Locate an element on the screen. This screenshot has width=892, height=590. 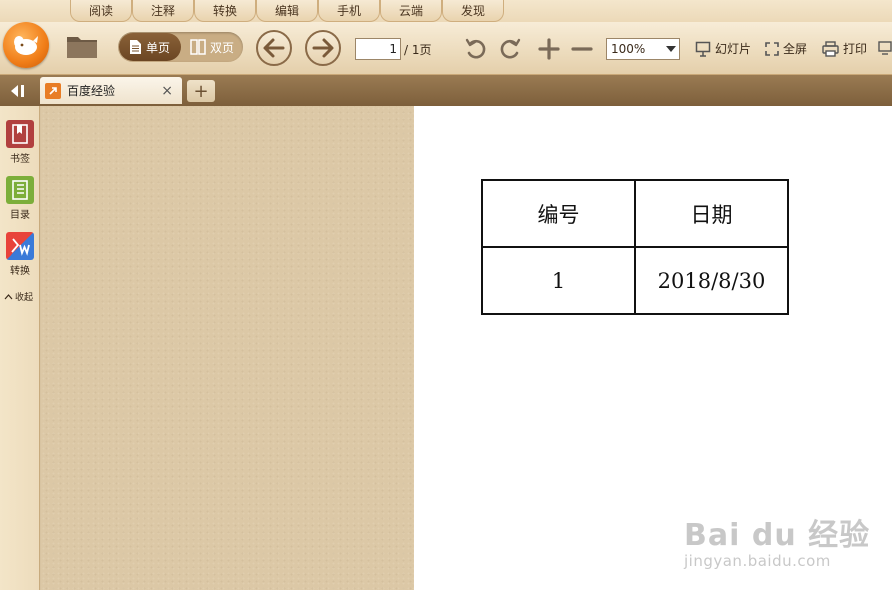
fullscreen-icon is located at coordinates (772, 48).